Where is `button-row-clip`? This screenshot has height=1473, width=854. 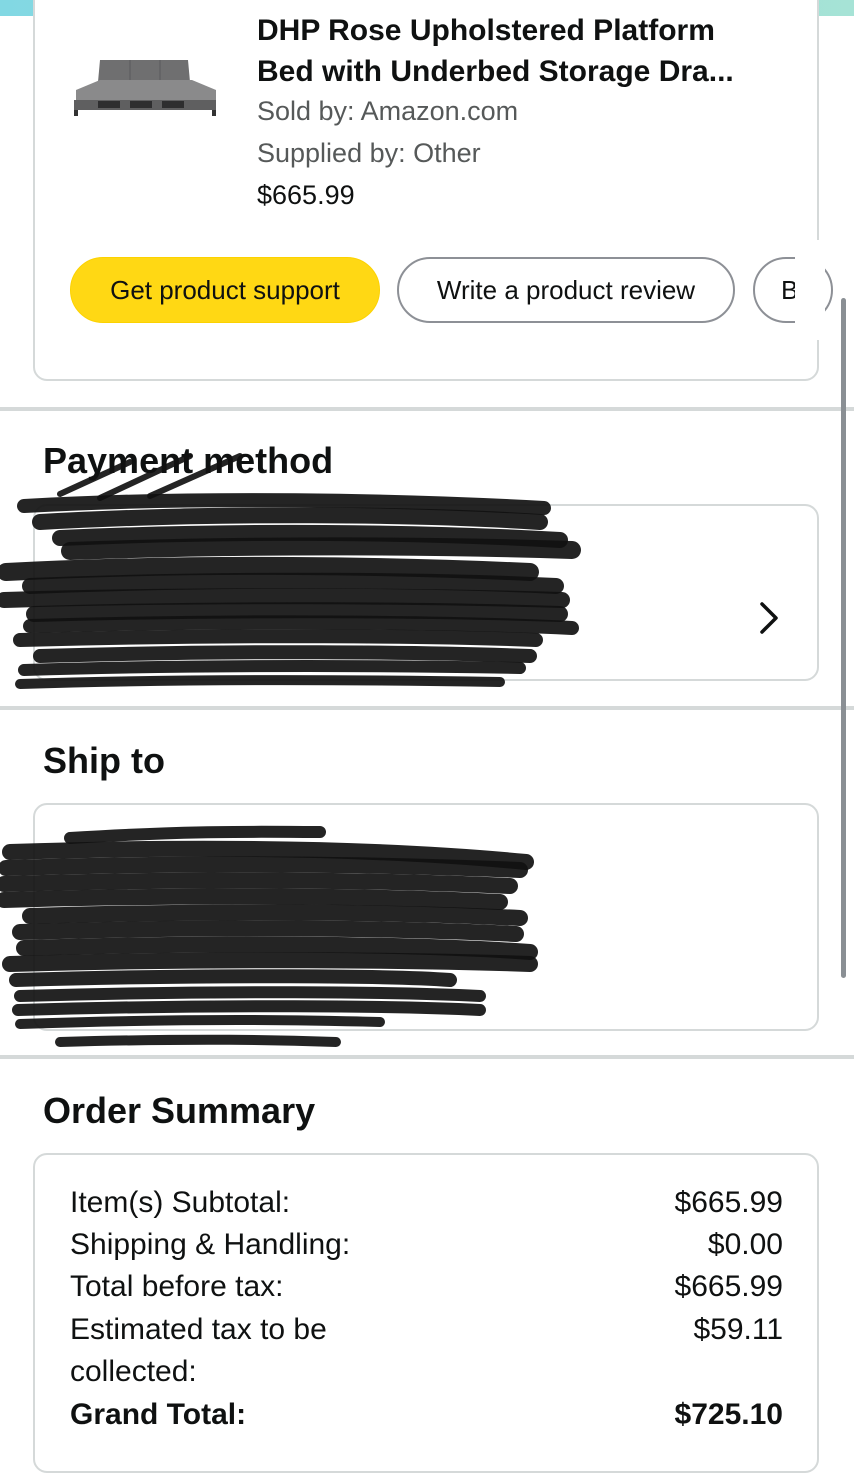
button-row-clip is located at coordinates (810, 290).